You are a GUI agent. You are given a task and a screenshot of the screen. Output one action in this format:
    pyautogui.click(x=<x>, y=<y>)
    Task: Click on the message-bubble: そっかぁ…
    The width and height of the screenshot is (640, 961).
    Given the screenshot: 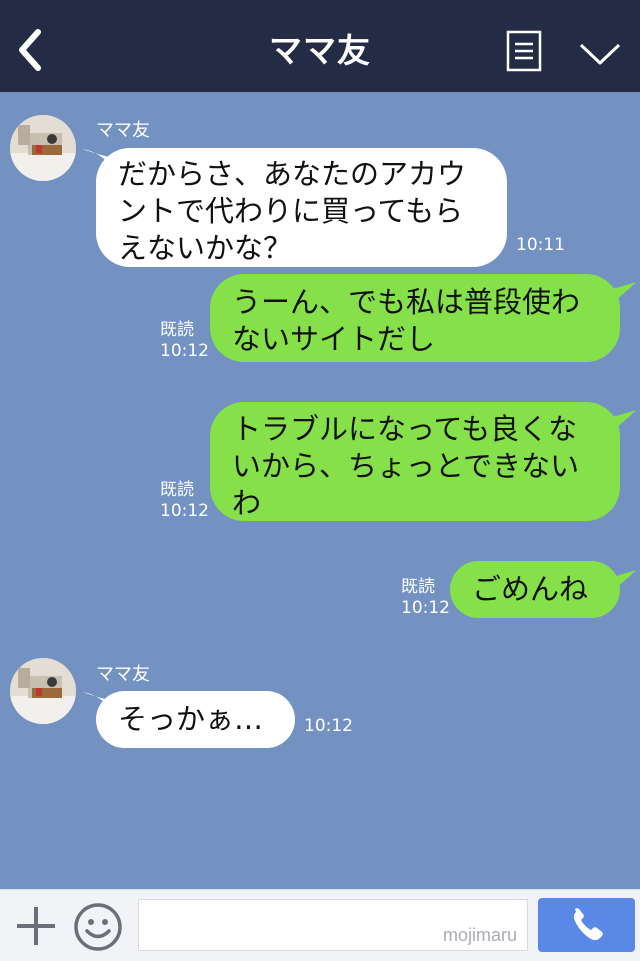 What is the action you would take?
    pyautogui.click(x=195, y=719)
    